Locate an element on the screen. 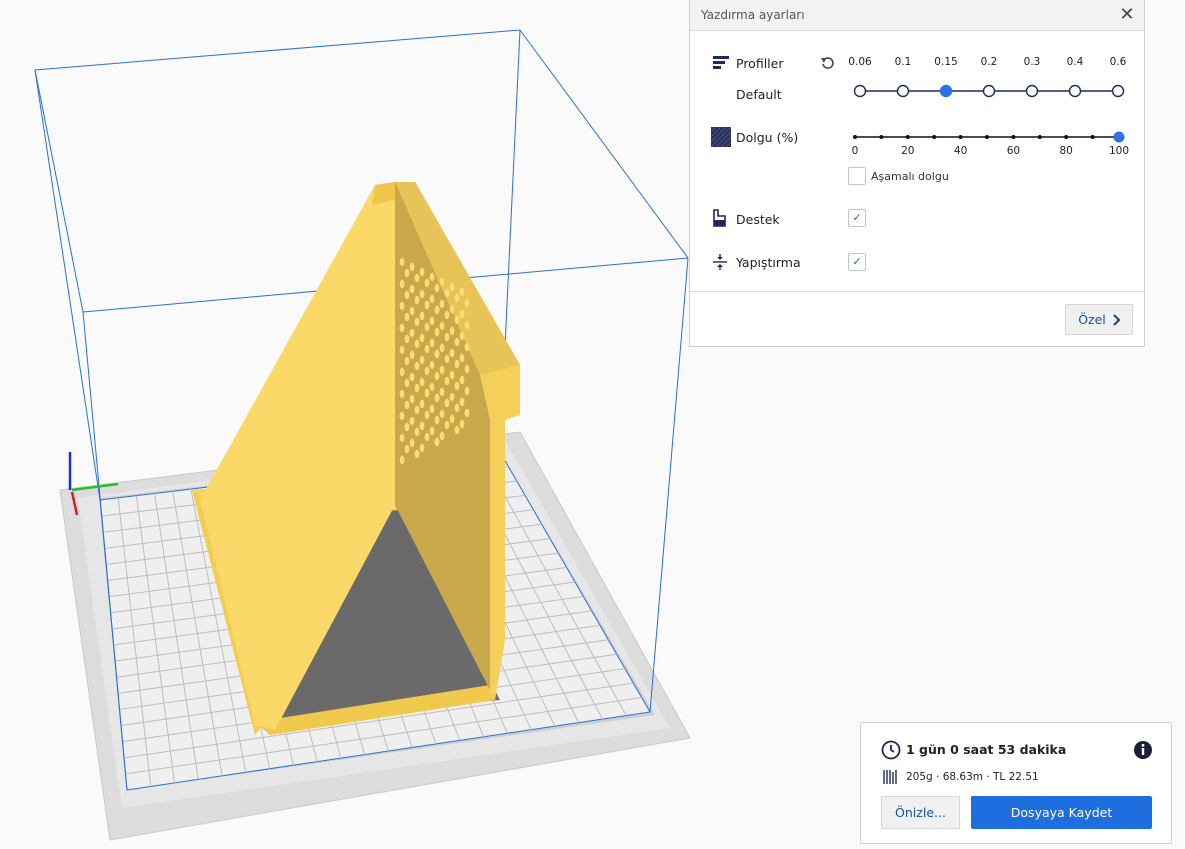 The image size is (1185, 849). reset-icon is located at coordinates (828, 63).